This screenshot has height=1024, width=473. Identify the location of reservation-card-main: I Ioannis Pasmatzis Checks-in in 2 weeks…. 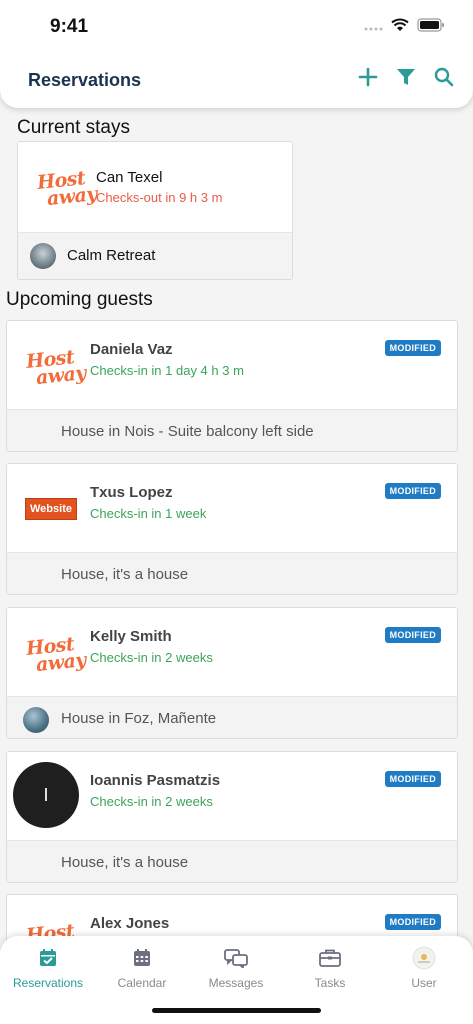
(232, 796).